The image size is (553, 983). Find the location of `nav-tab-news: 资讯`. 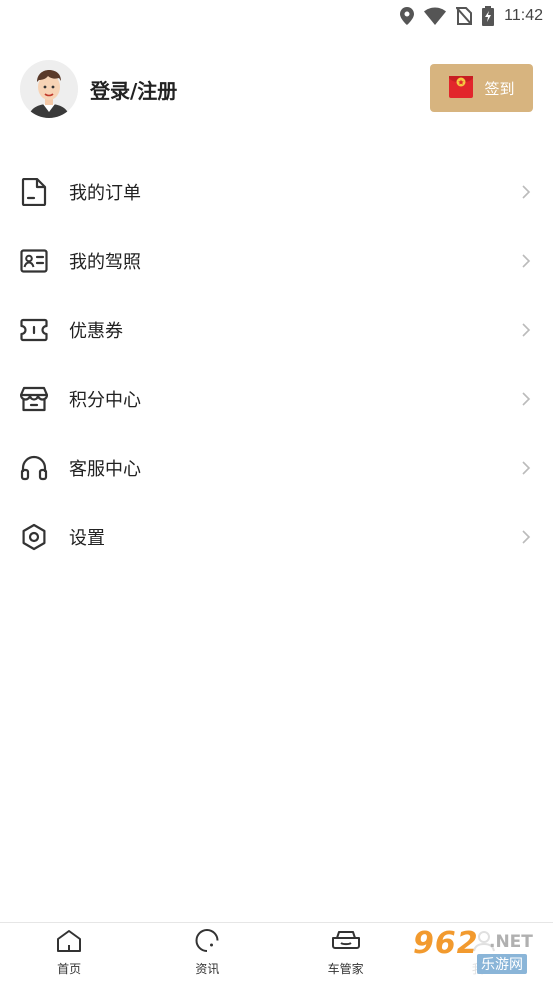

nav-tab-news: 资讯 is located at coordinates (207, 953).